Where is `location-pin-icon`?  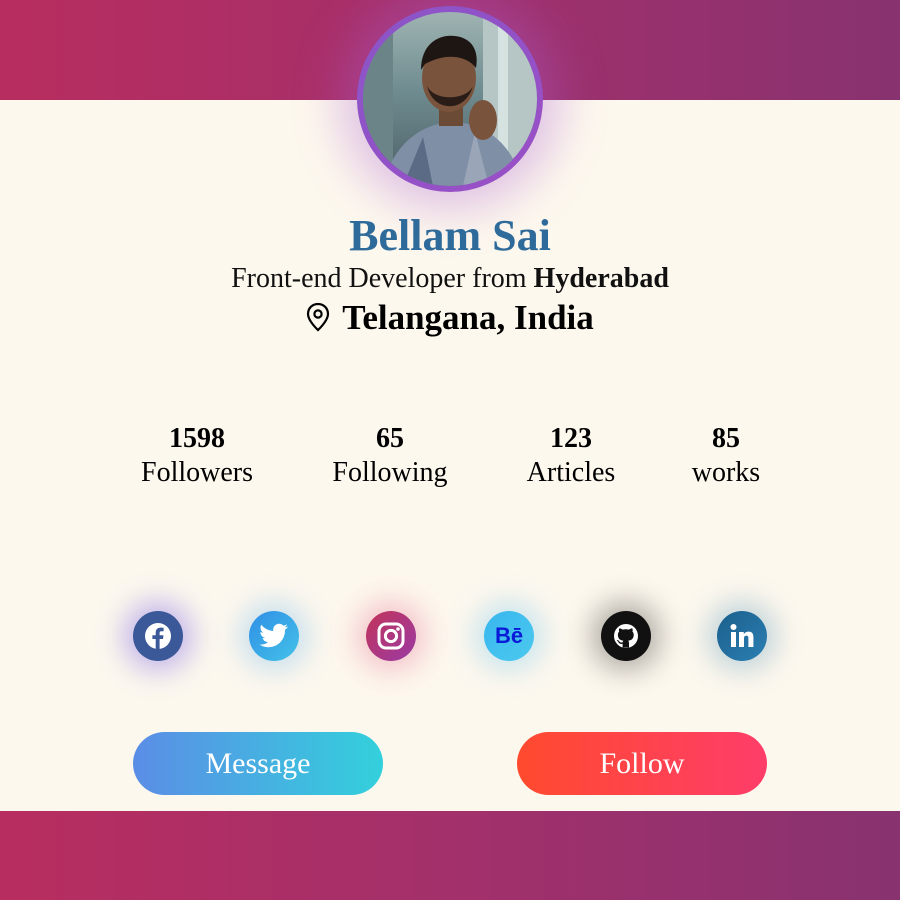
location-pin-icon is located at coordinates (318, 321).